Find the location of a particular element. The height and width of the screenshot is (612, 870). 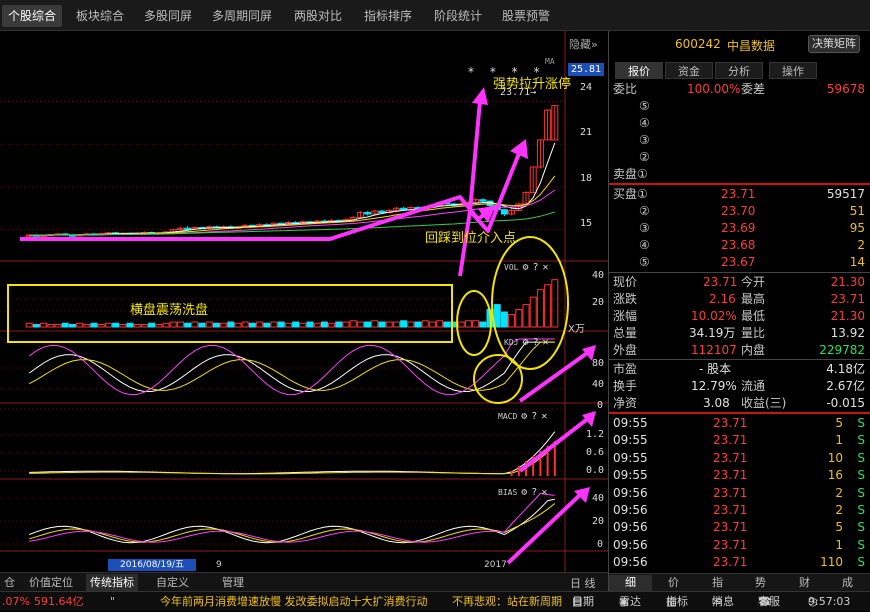

stock-header: 600242 中昌数据 决策矩阵 is located at coordinates (739, 44).